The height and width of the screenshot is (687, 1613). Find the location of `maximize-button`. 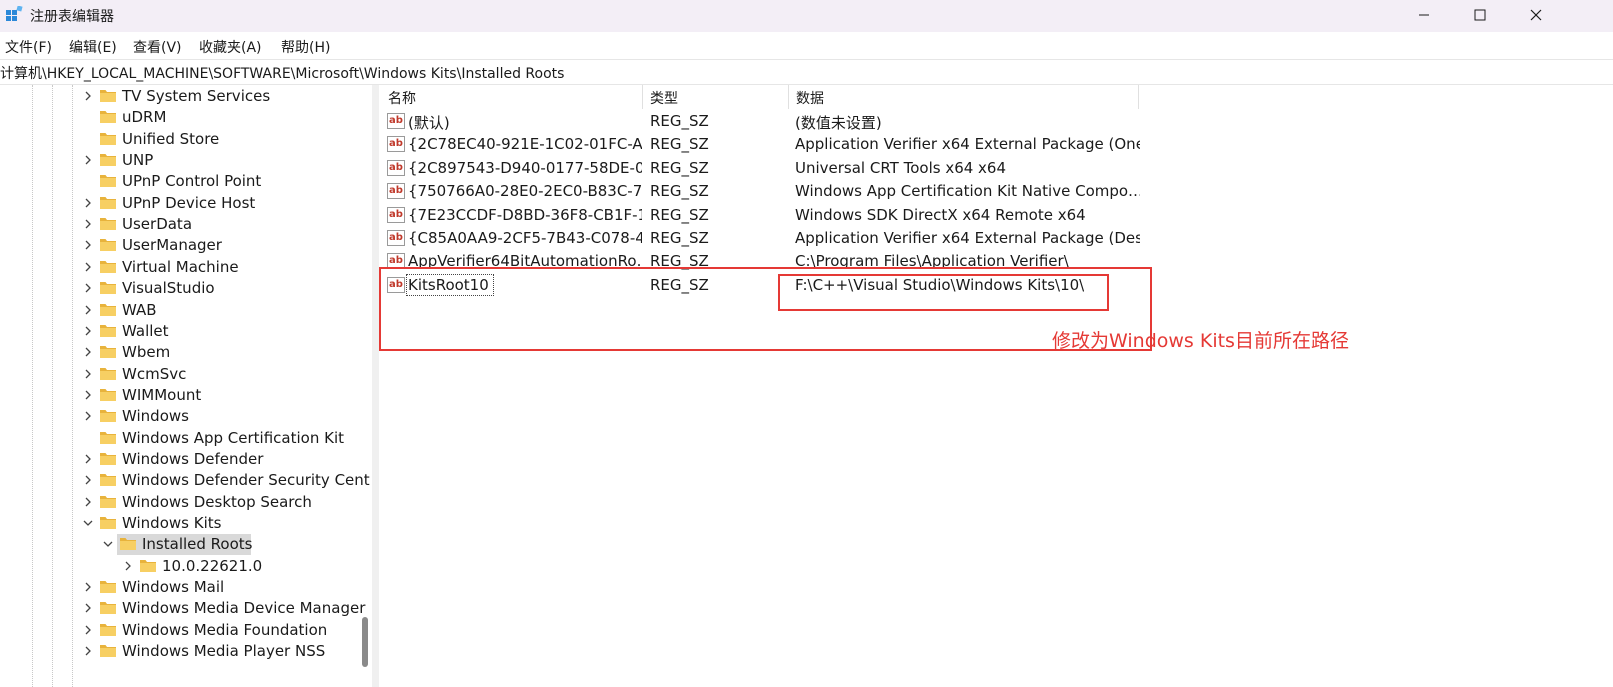

maximize-button is located at coordinates (1480, 15).